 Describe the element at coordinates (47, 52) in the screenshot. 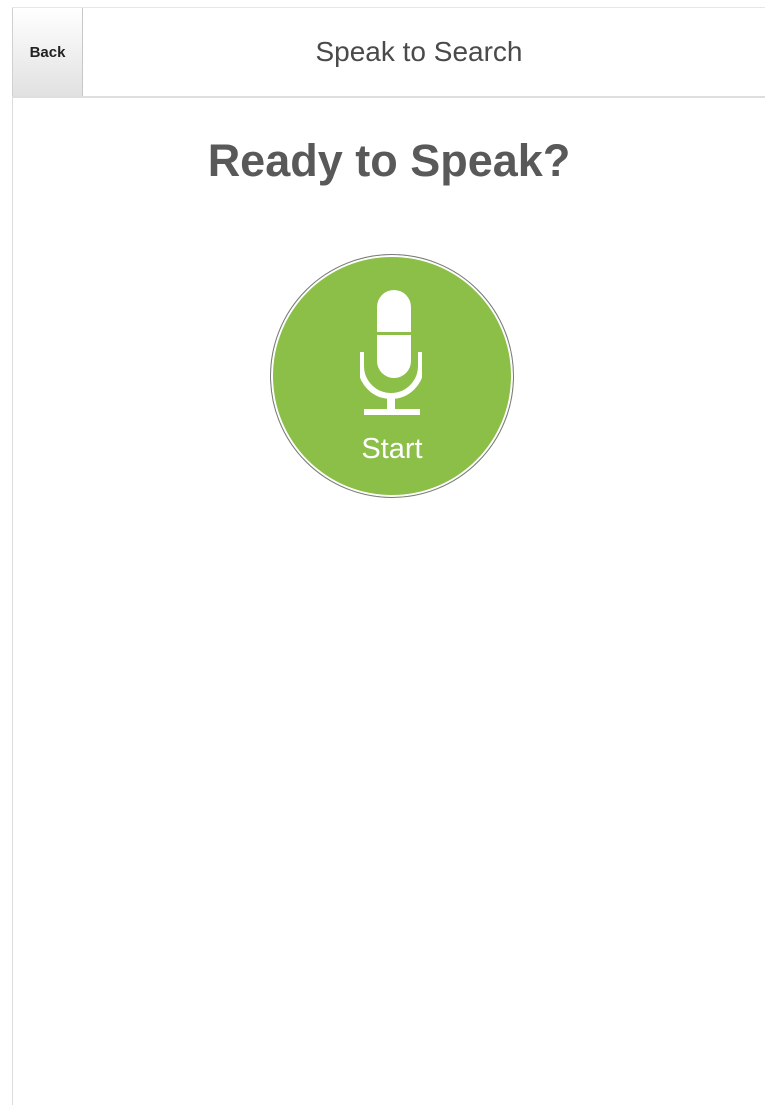

I see `back-button: Back` at that location.